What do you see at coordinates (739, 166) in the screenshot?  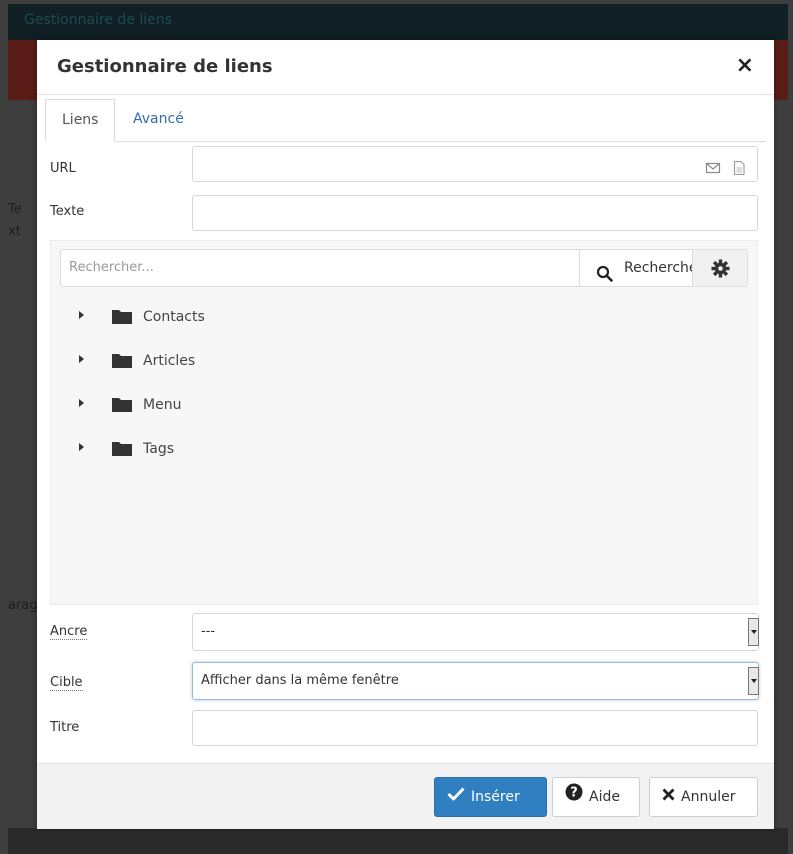 I see `file-icon` at bounding box center [739, 166].